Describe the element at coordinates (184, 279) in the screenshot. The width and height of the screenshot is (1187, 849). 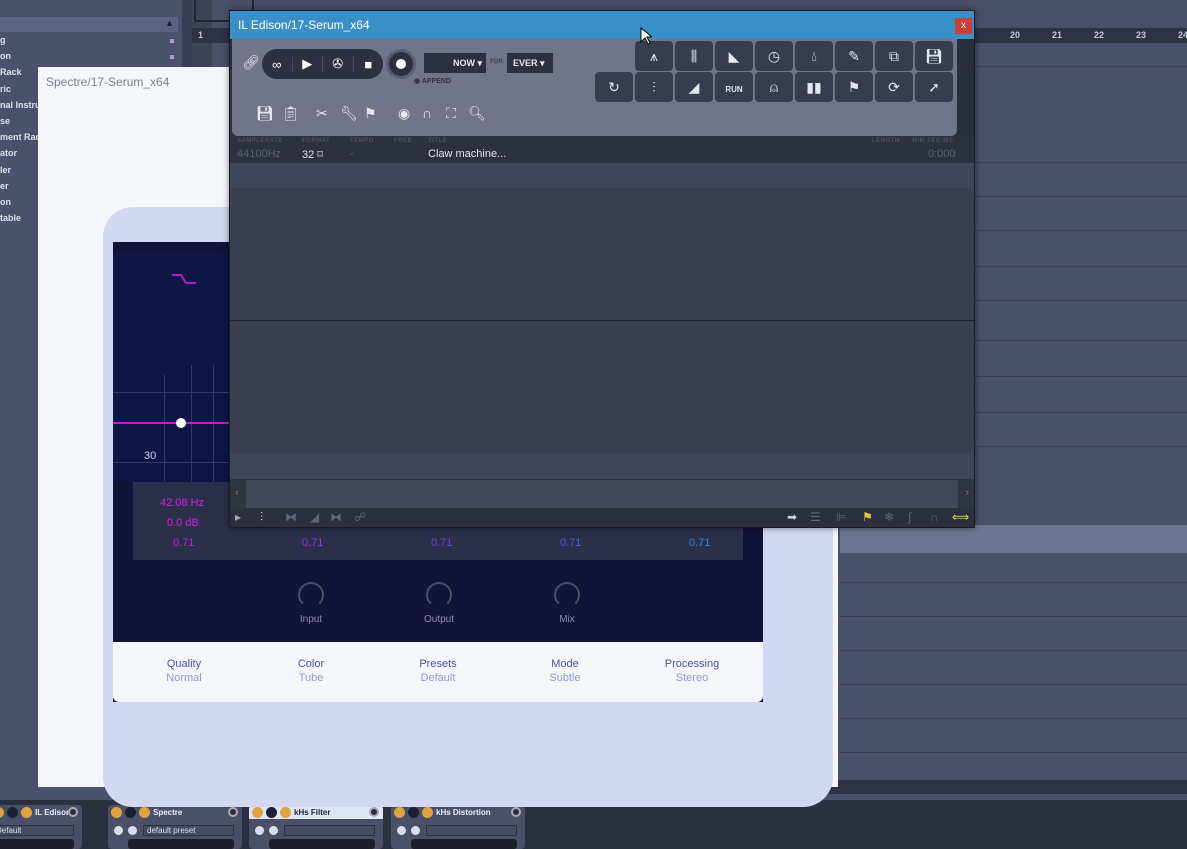
I see `lowshelf-filter-icon` at that location.